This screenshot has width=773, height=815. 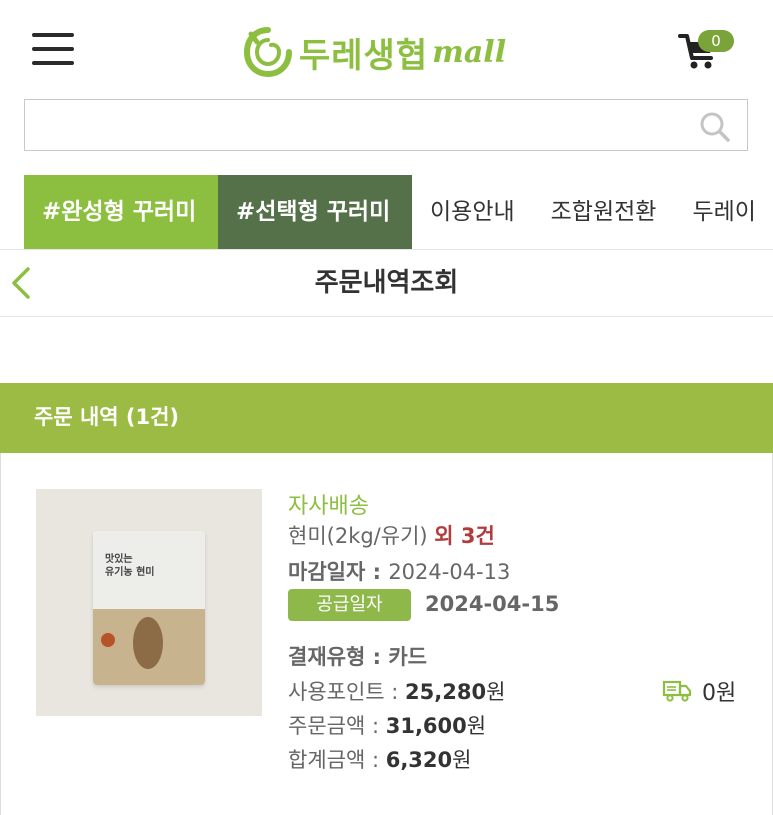 I want to click on order-amount-label: 주문금액 :, so click(x=337, y=726).